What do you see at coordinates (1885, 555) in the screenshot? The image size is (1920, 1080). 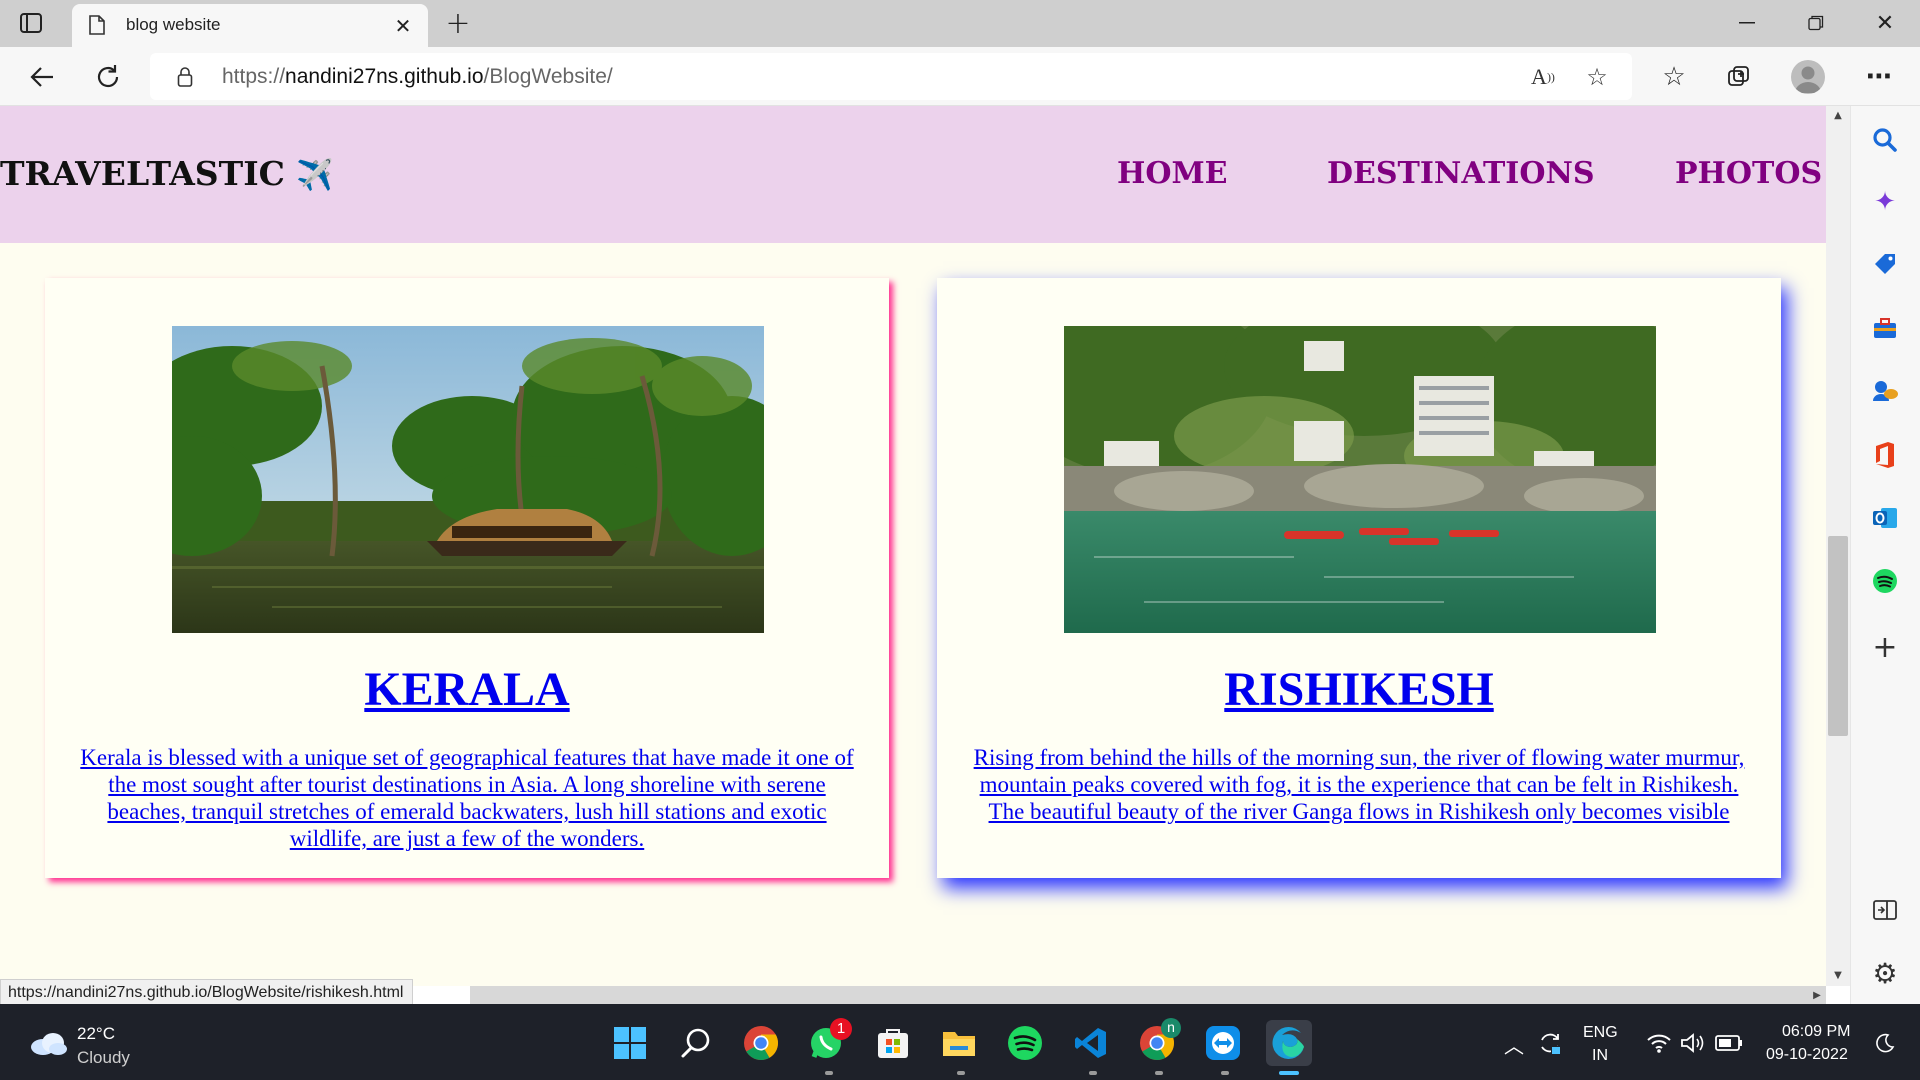 I see `edge-sidebar` at bounding box center [1885, 555].